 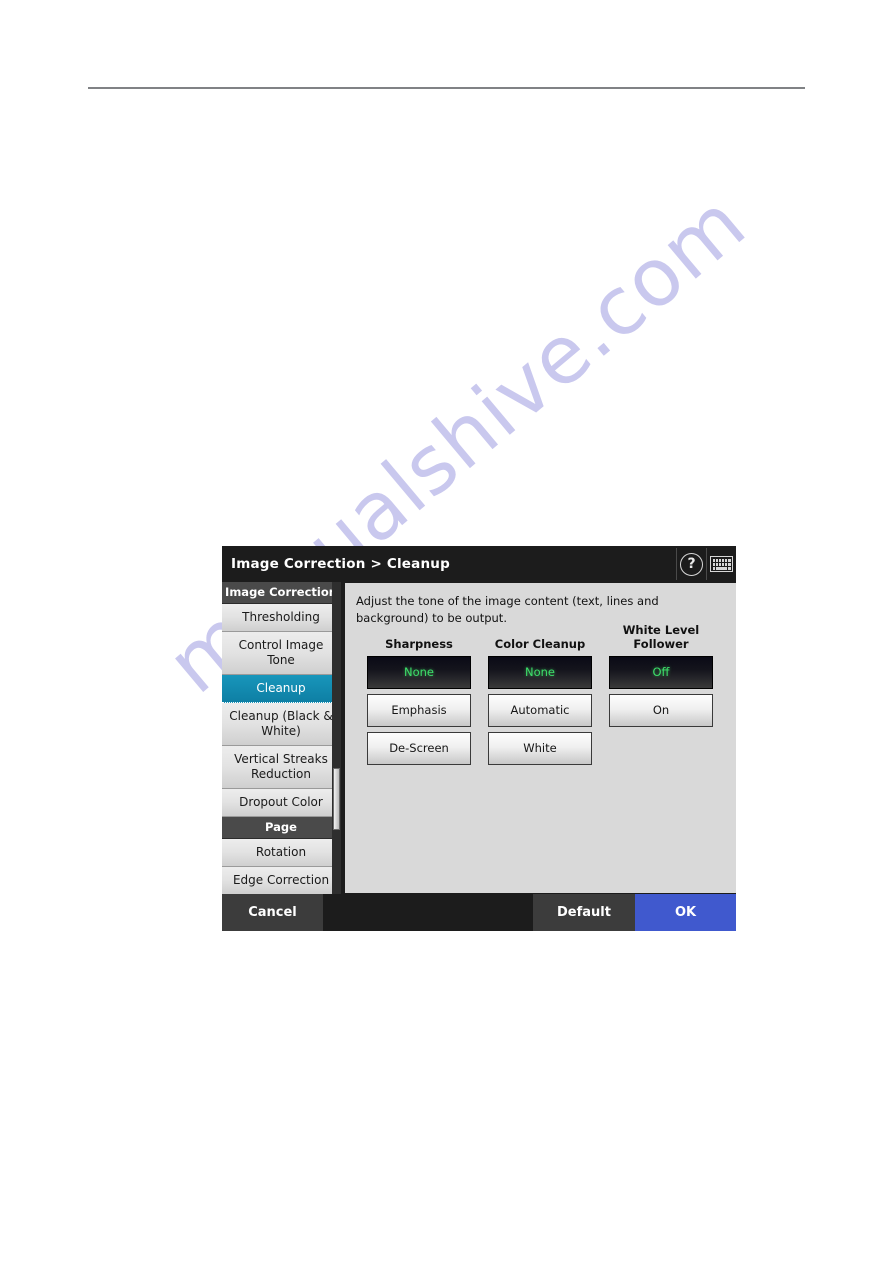 I want to click on white-level-follower-group: White Level Follower Off On, so click(x=661, y=677).